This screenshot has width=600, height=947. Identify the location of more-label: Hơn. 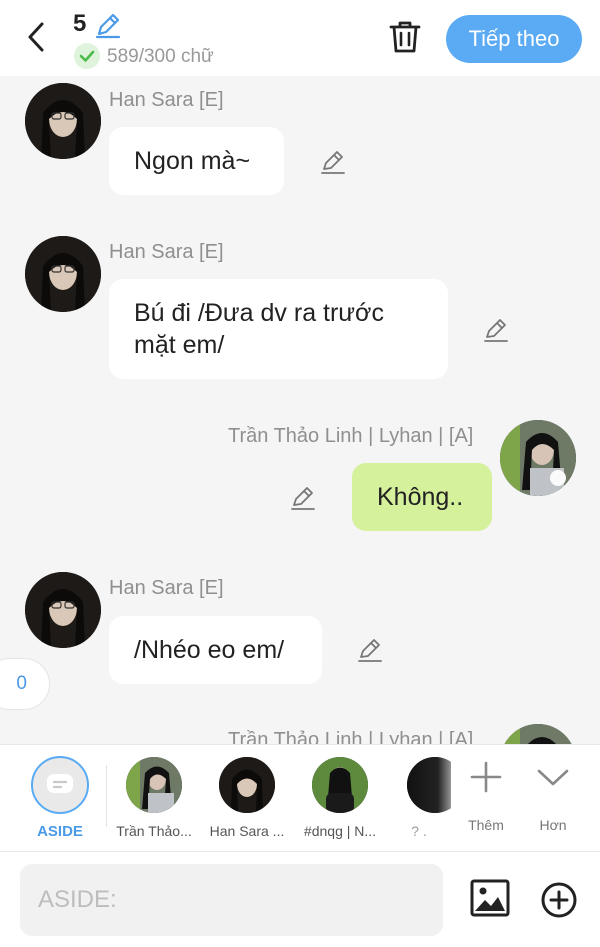
(553, 825).